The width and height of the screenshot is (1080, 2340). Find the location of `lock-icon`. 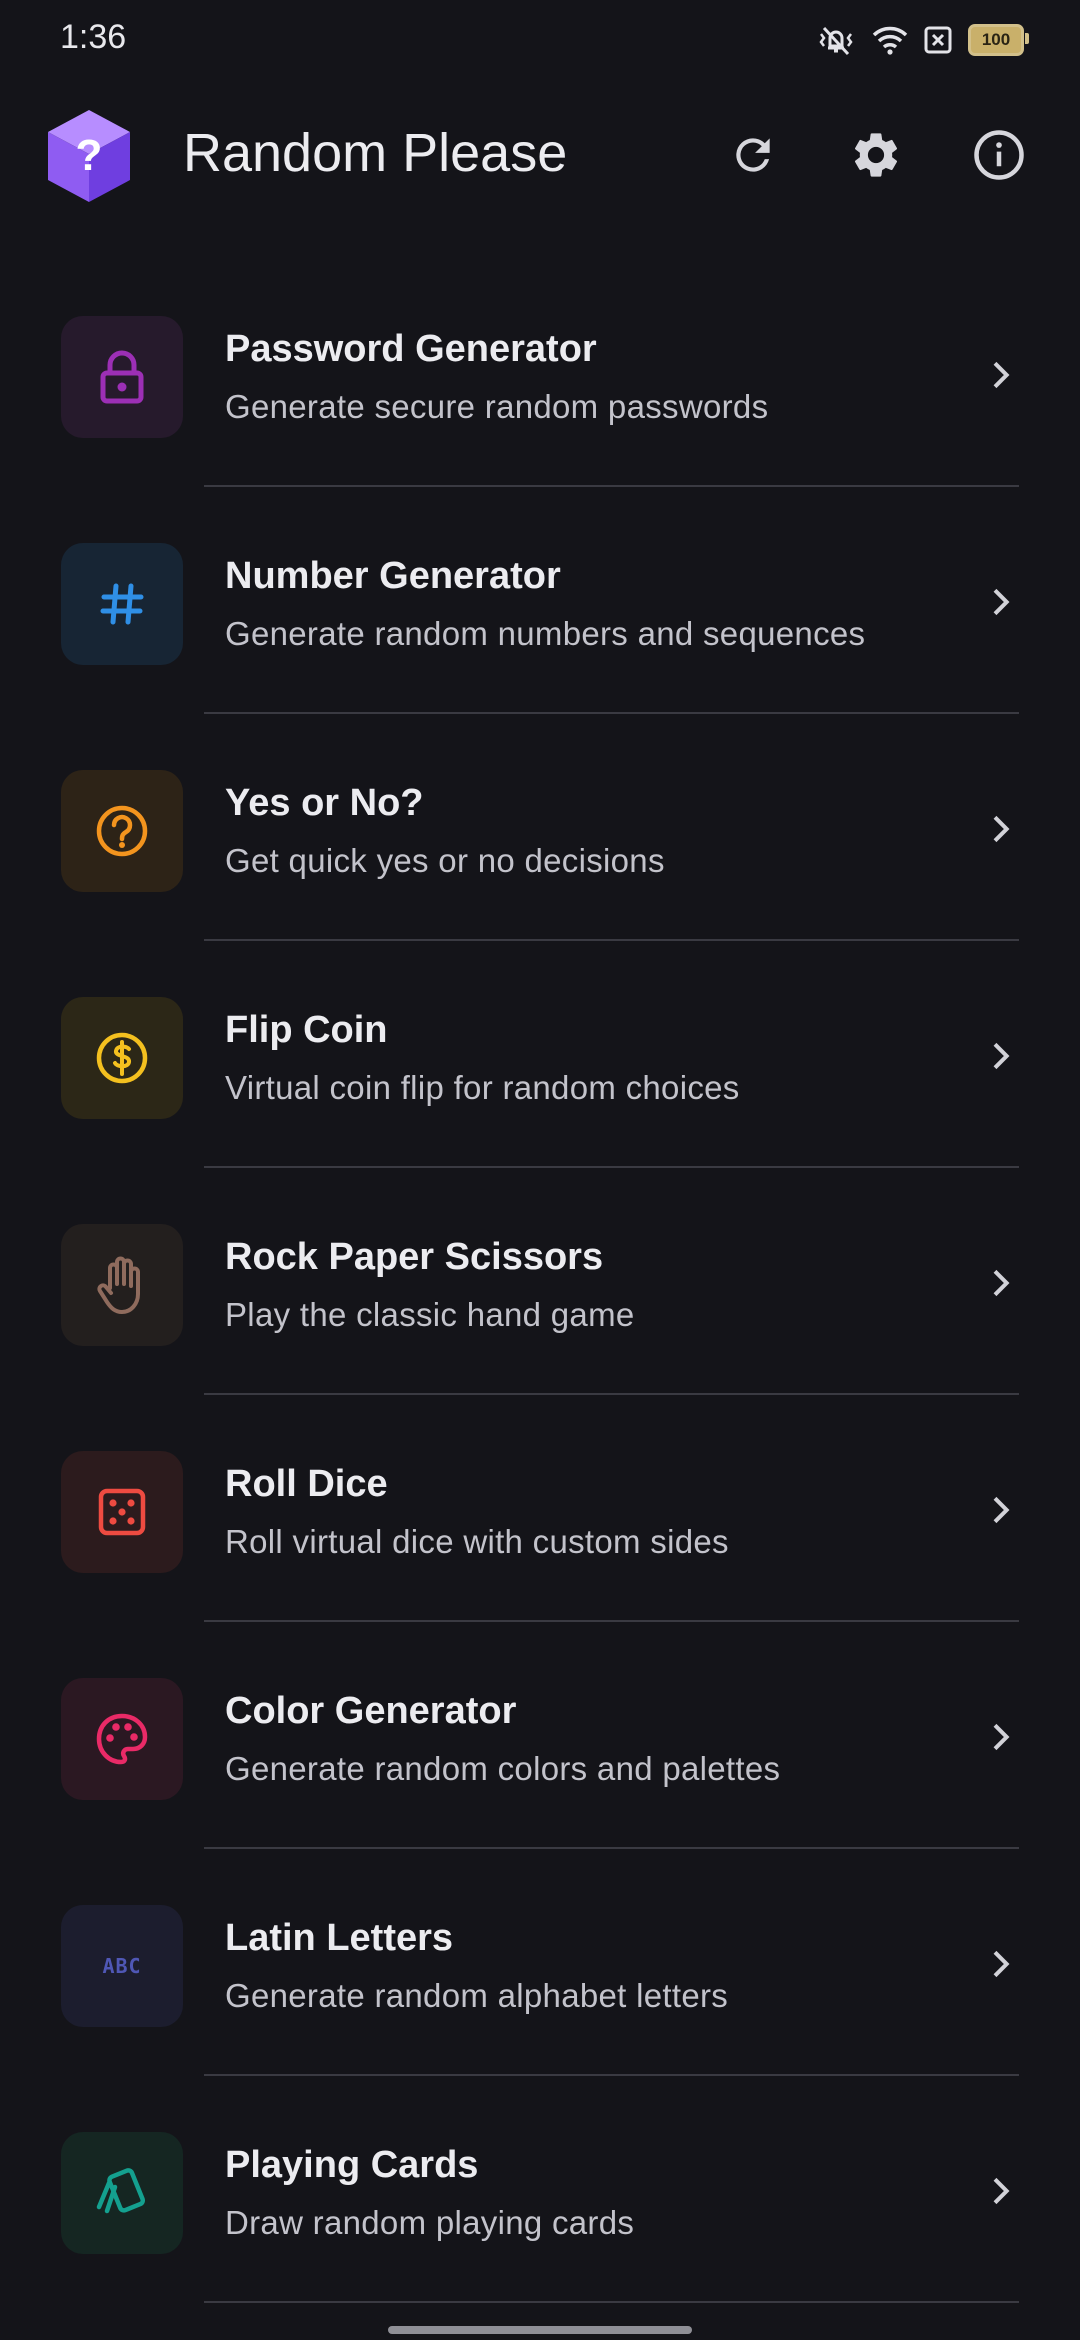

lock-icon is located at coordinates (122, 377).